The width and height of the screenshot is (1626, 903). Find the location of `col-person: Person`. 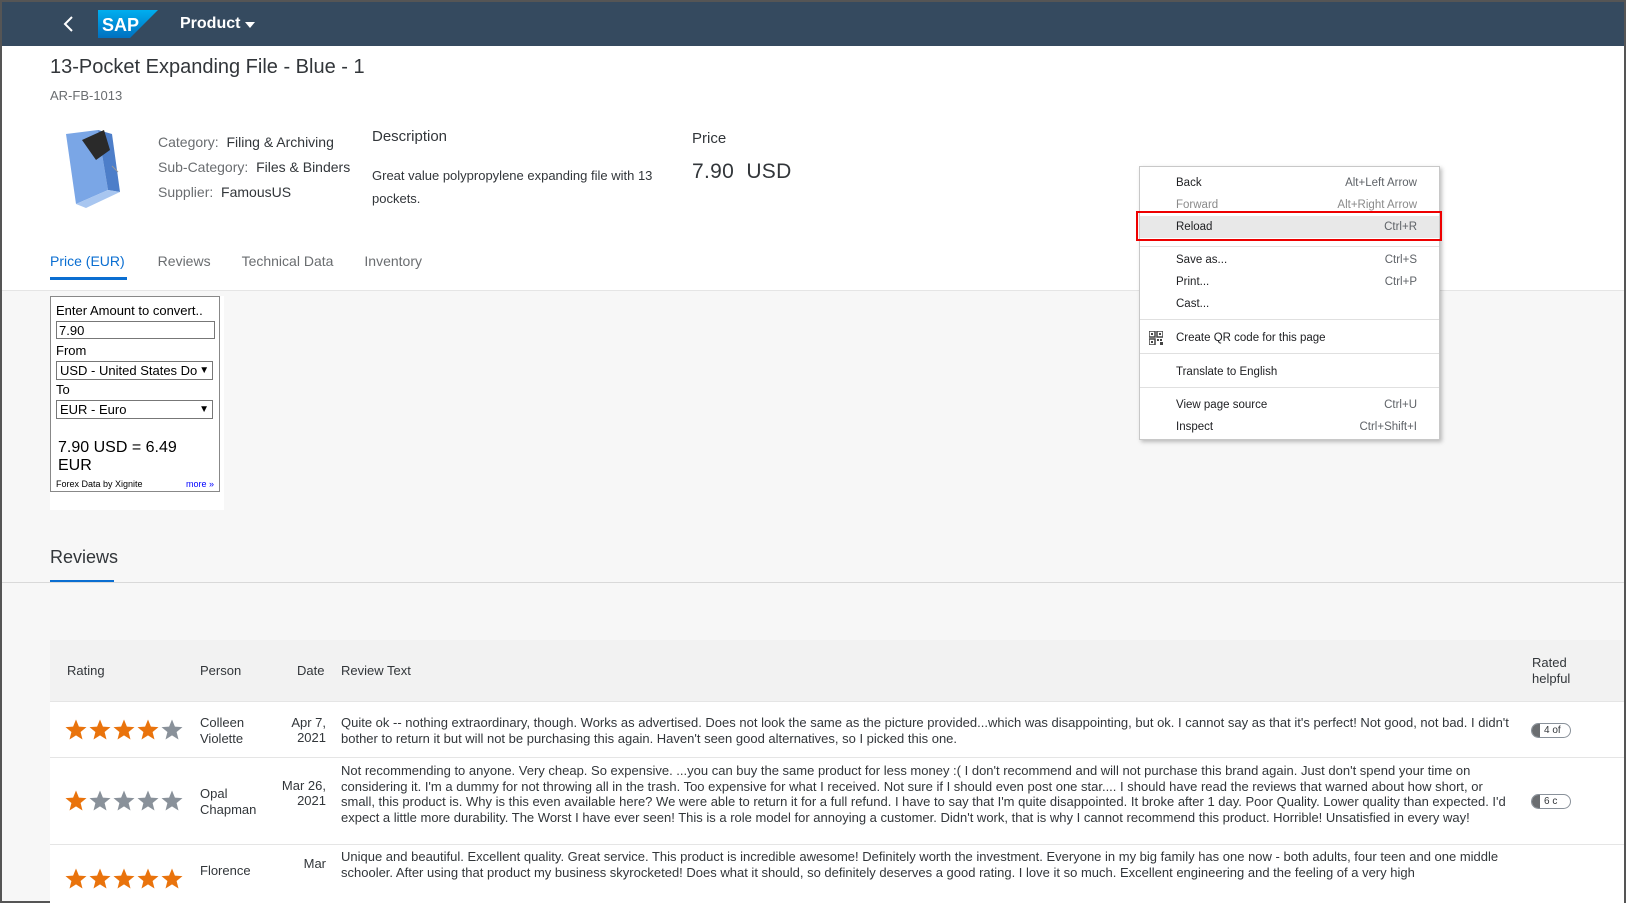

col-person: Person is located at coordinates (220, 670).